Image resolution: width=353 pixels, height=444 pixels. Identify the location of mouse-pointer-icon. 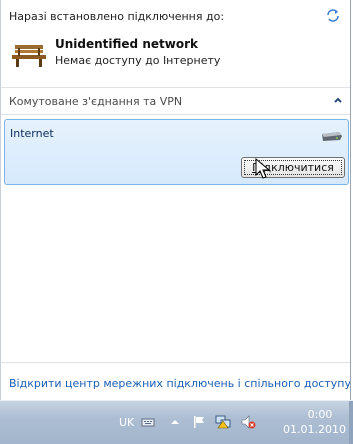
(263, 168).